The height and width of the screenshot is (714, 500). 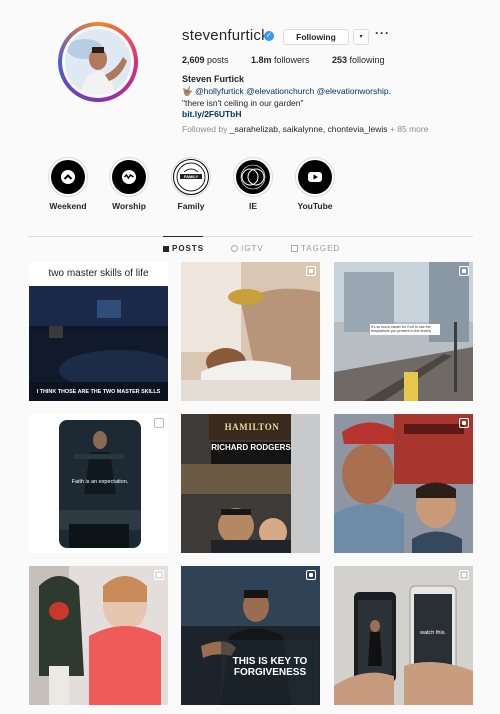 What do you see at coordinates (250, 236) in the screenshot?
I see `tabs-divider` at bounding box center [250, 236].